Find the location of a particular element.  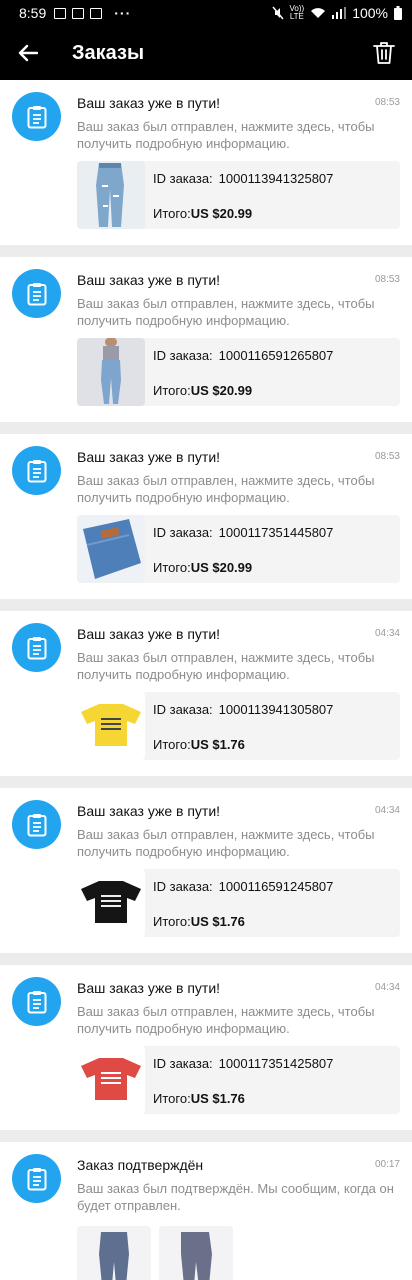

volte-icon: Vo)) LTE is located at coordinates (297, 12).